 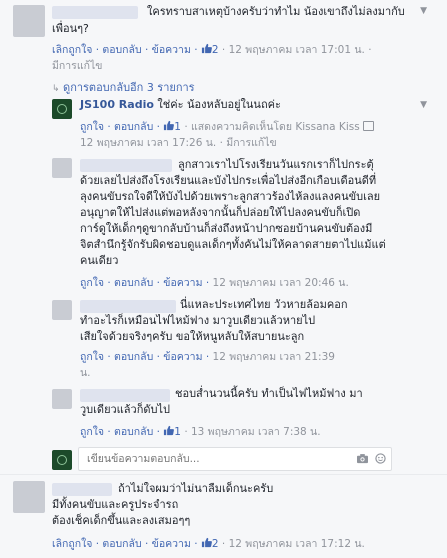 I want to click on reply-text-line: นี่แหละประเทศไทย วัวหายล้อมคอก, so click(x=264, y=304).